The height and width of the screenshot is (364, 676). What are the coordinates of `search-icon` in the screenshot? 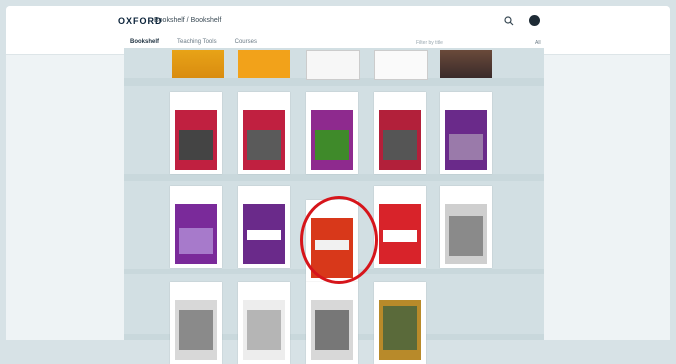 It's located at (509, 21).